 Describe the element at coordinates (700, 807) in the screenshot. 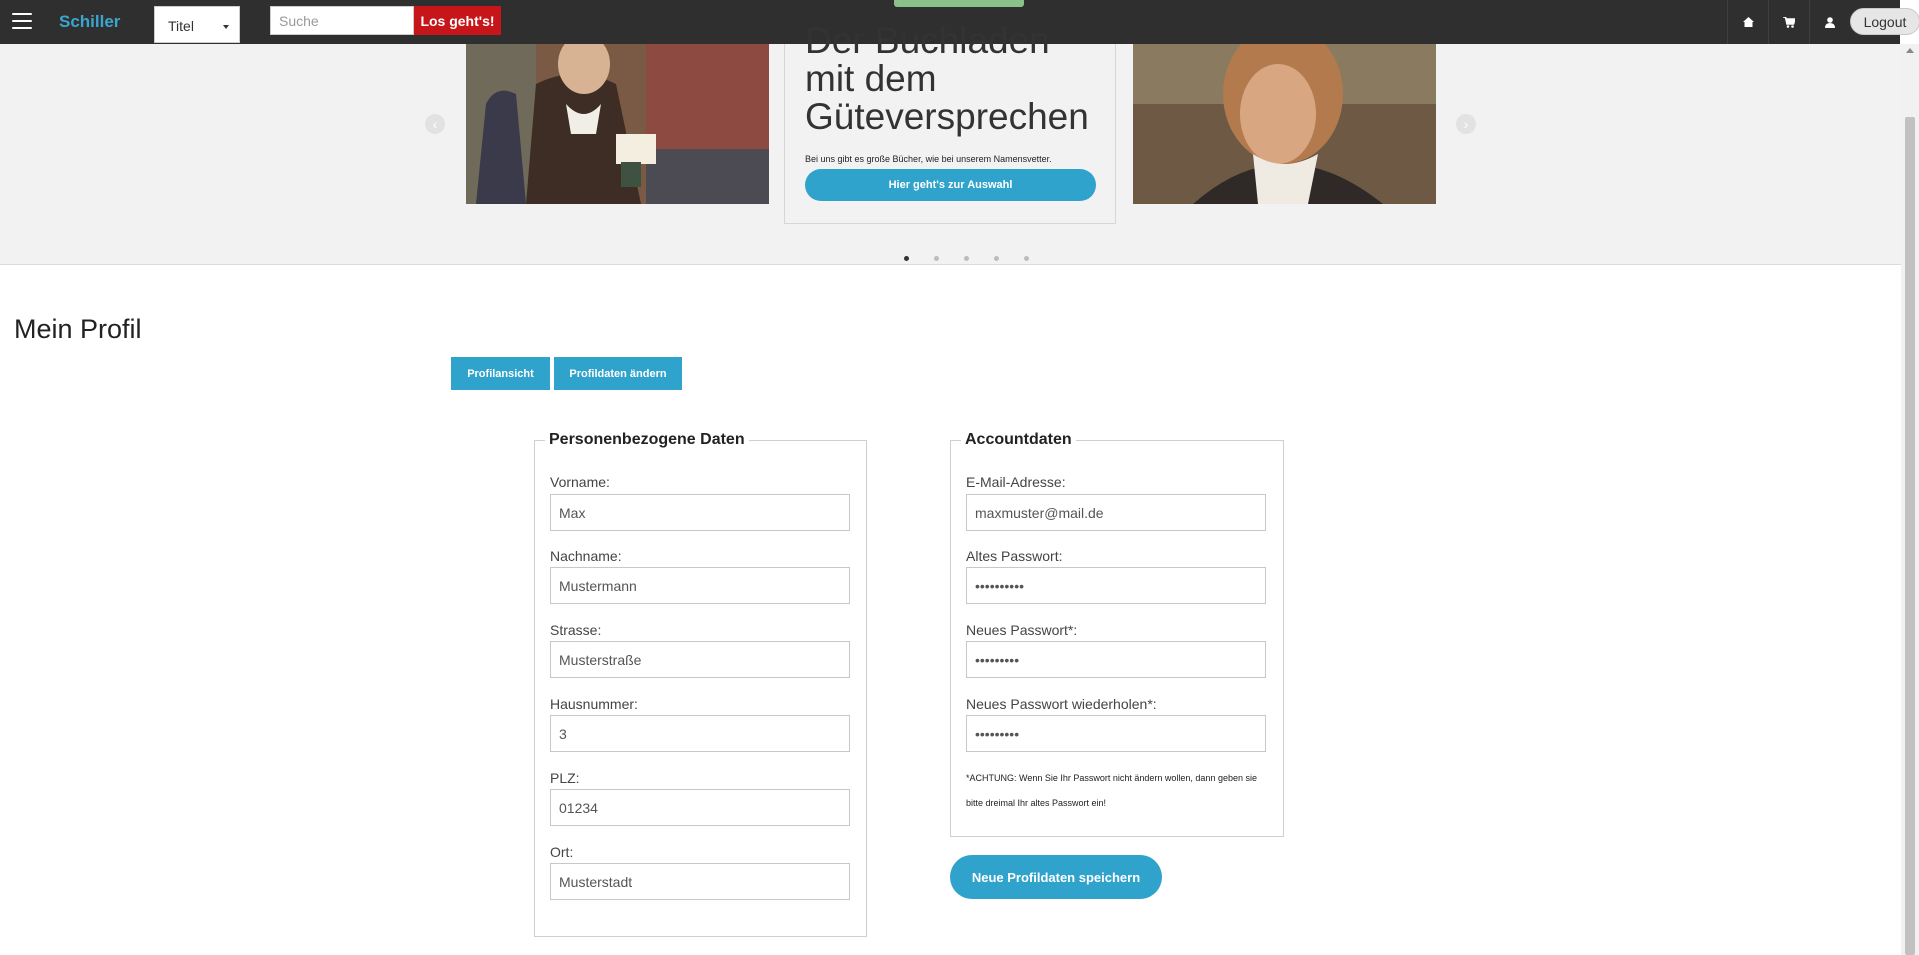

I see `zip-code-field` at that location.